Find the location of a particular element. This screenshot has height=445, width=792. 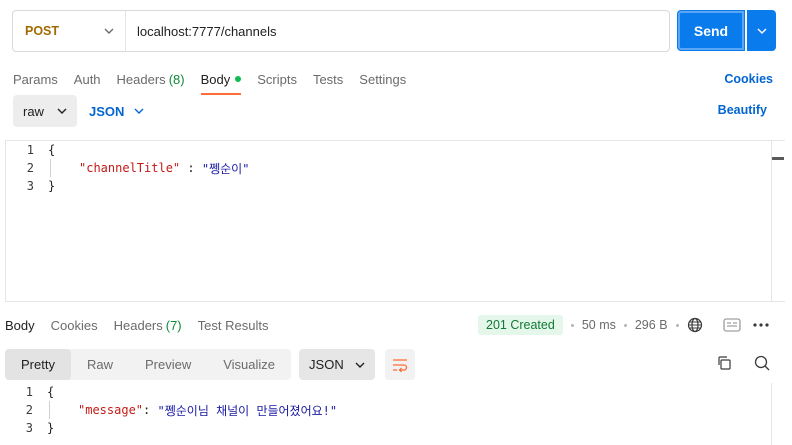

copy-icon is located at coordinates (724, 363).